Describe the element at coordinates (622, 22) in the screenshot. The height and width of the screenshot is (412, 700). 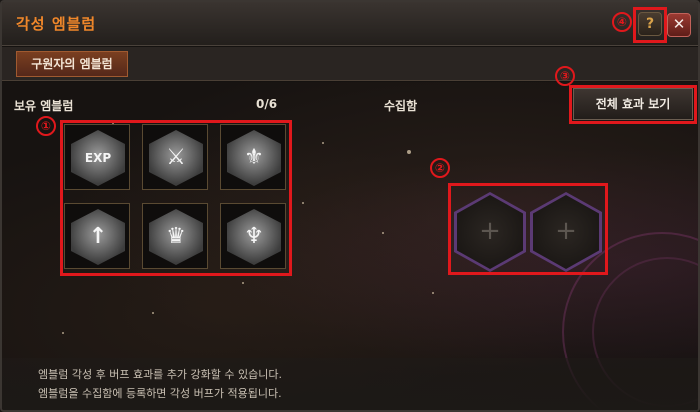
I see `annotation-badge-4: ④` at that location.